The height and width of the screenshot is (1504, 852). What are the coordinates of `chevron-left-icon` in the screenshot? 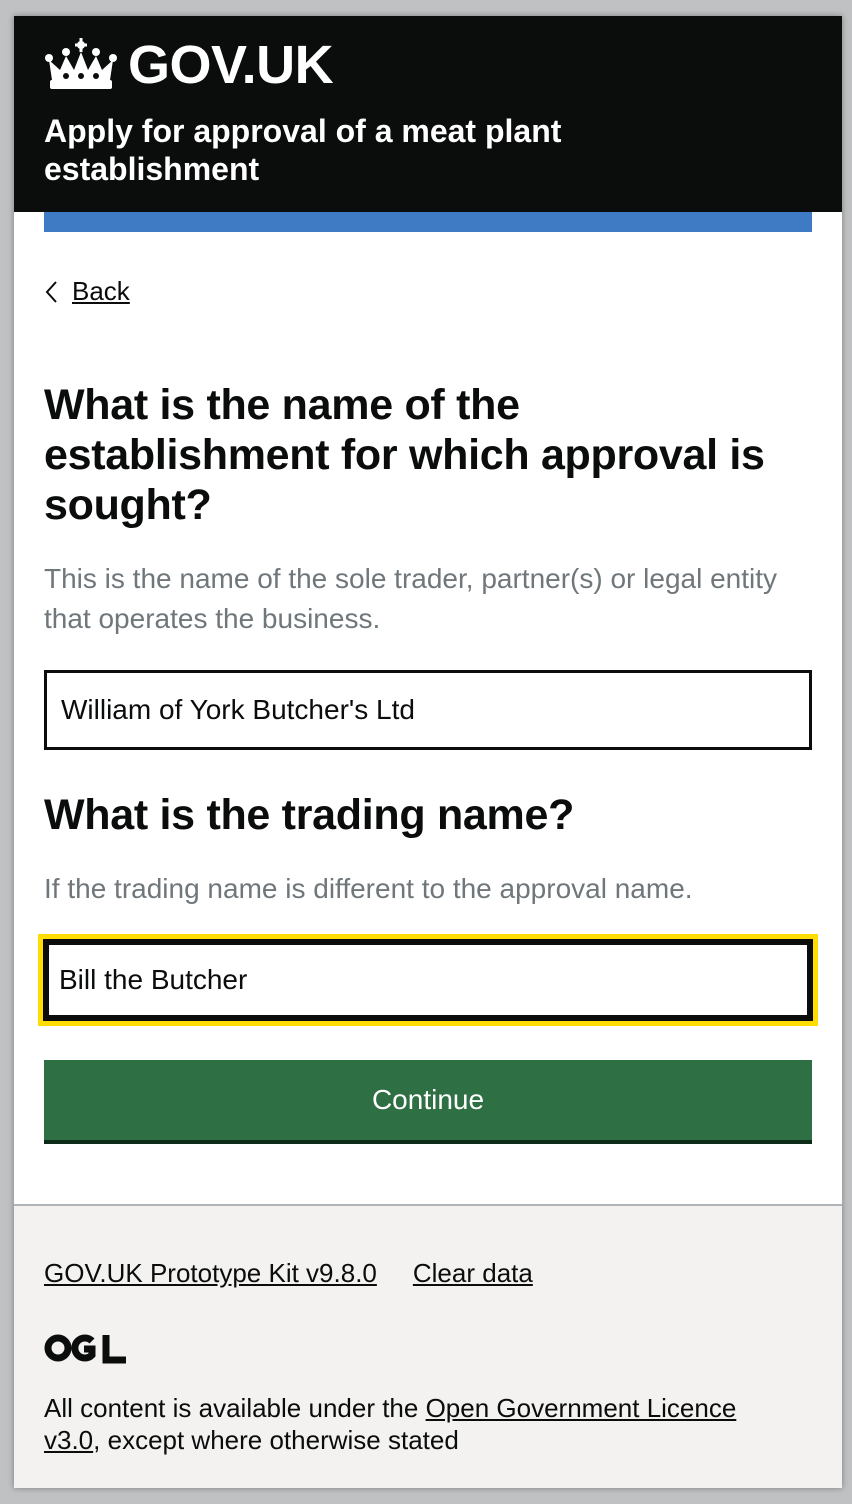 It's located at (51, 291).